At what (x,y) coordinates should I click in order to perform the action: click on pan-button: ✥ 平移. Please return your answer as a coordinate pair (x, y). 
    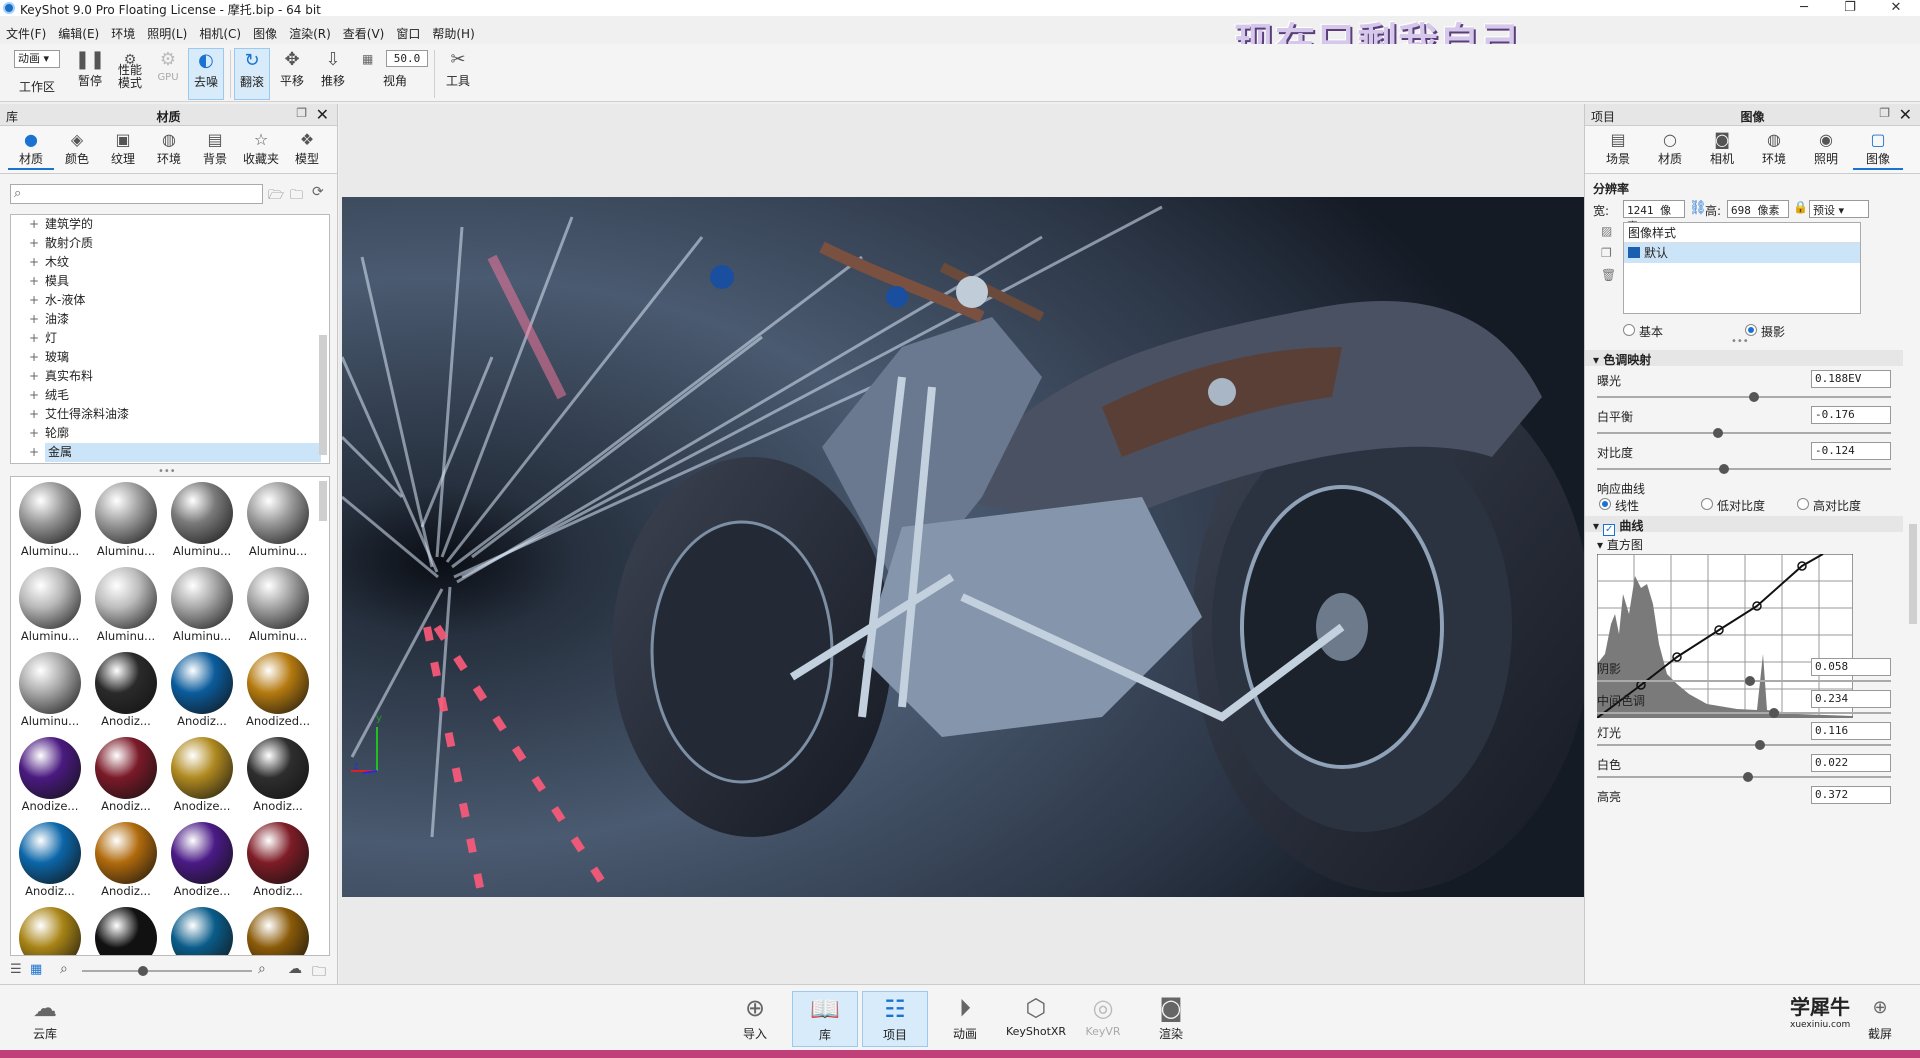
    Looking at the image, I should click on (292, 74).